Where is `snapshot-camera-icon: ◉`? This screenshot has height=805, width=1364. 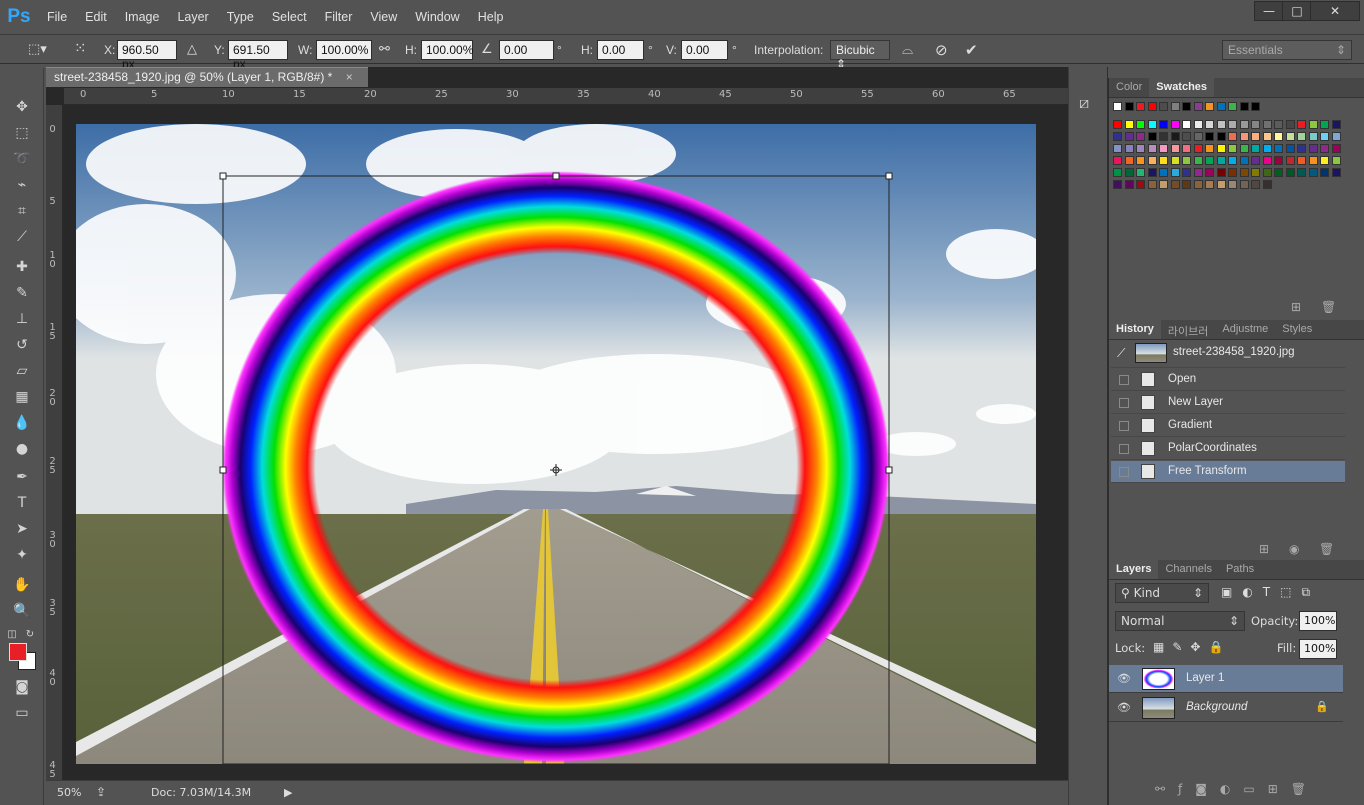
snapshot-camera-icon: ◉ is located at coordinates (1294, 549).